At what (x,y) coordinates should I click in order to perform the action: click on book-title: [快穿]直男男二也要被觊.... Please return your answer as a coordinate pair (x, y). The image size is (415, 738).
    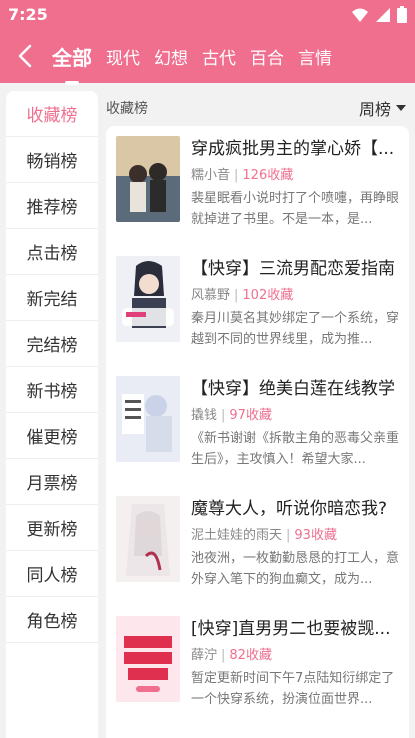
    Looking at the image, I should click on (291, 629).